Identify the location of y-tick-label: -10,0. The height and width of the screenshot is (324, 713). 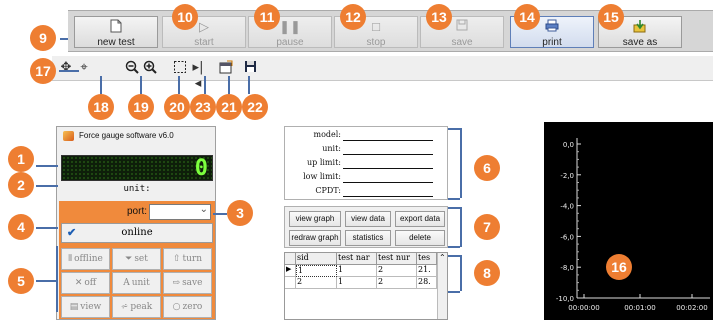
(565, 299).